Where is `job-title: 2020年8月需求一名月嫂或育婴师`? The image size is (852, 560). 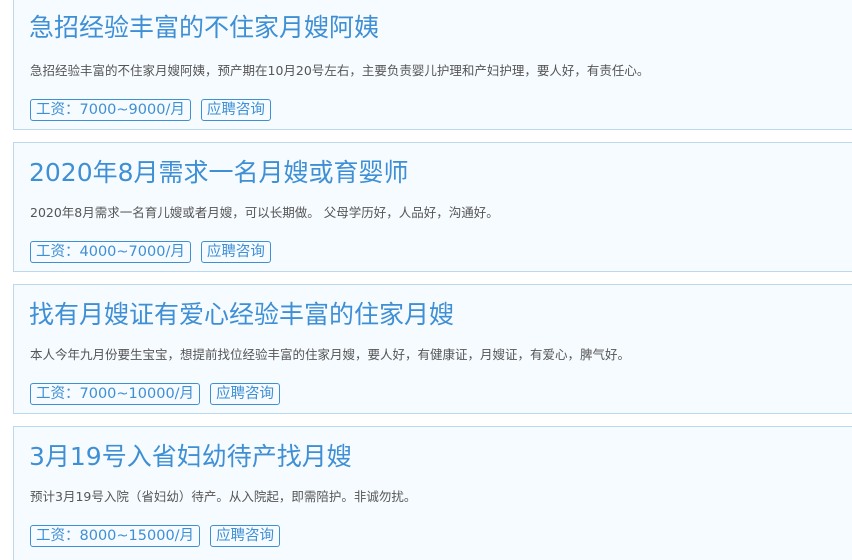 job-title: 2020年8月需求一名月嫂或育婴师 is located at coordinates (219, 173).